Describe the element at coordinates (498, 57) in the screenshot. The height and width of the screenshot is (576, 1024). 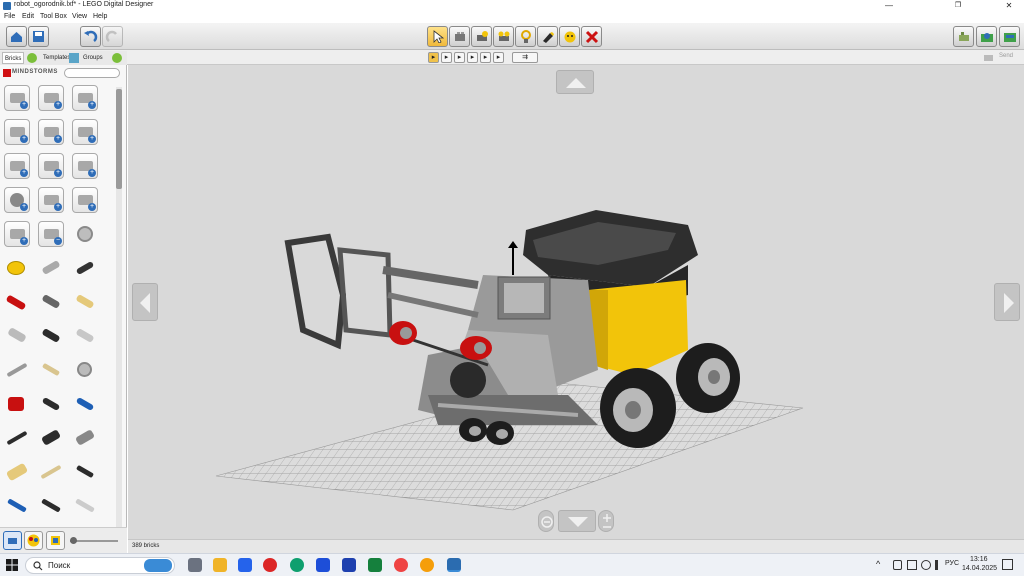
I see `invert-select-button: ▸` at that location.